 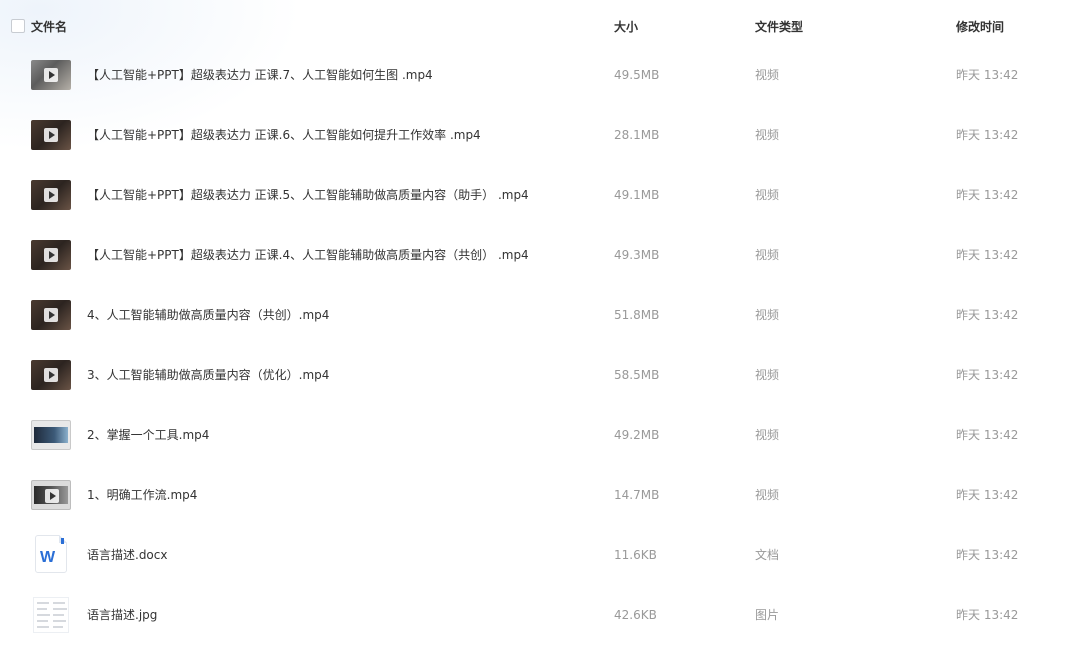 What do you see at coordinates (637, 435) in the screenshot?
I see `file-size: 49.2MB` at bounding box center [637, 435].